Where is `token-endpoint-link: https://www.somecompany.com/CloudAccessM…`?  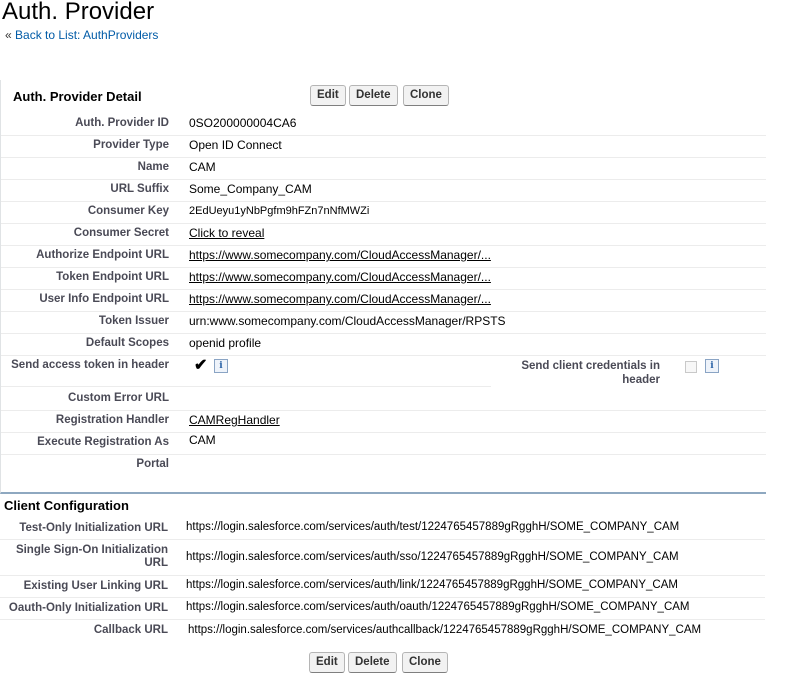 token-endpoint-link: https://www.somecompany.com/CloudAccessM… is located at coordinates (340, 277).